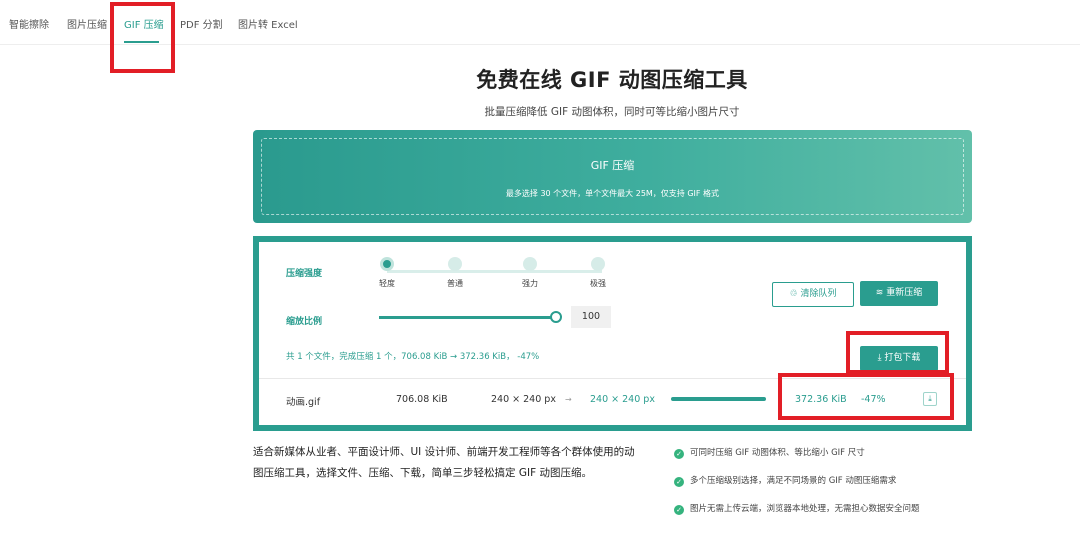 This screenshot has width=1080, height=537. Describe the element at coordinates (494, 271) in the screenshot. I see `strength-track` at that location.